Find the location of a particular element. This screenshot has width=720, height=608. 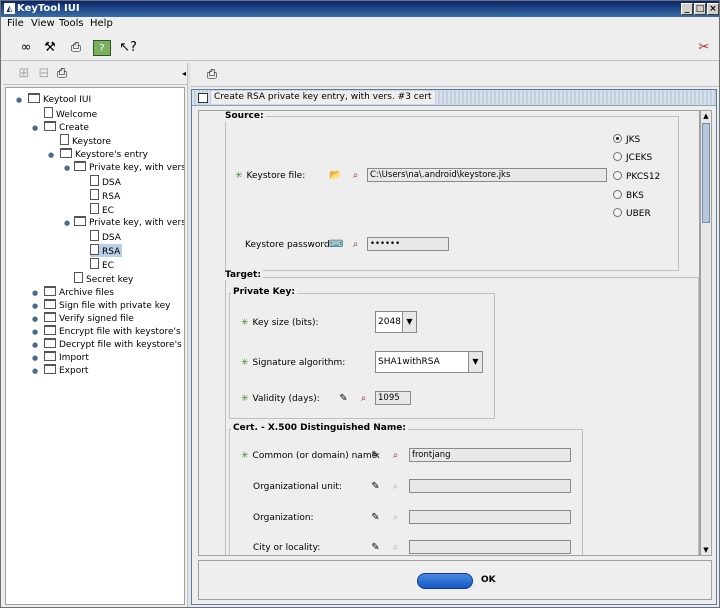

tree-item-welcome: Welcome is located at coordinates (70, 113).